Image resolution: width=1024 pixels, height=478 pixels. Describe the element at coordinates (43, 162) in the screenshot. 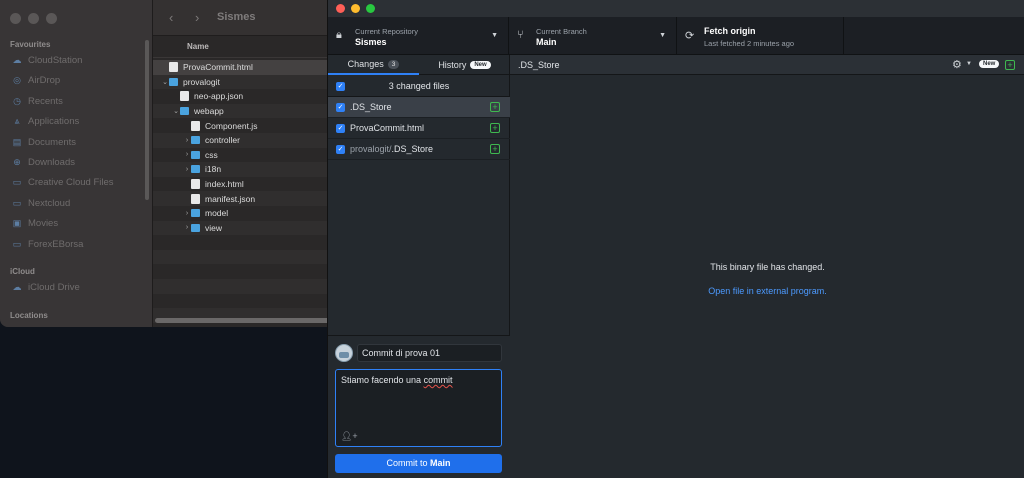

I see `sidebar-item-downloads: ⊕ Downloads` at that location.